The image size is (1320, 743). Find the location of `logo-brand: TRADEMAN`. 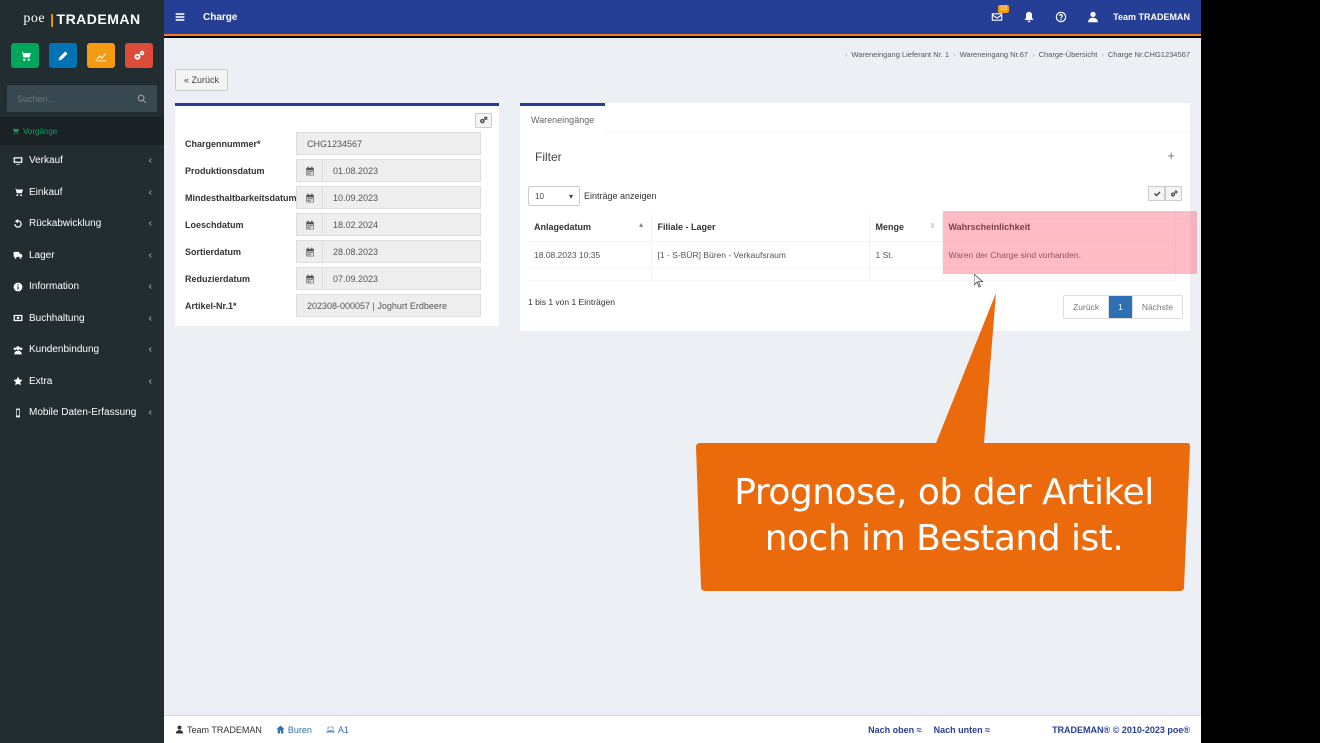

logo-brand: TRADEMAN is located at coordinates (98, 18).